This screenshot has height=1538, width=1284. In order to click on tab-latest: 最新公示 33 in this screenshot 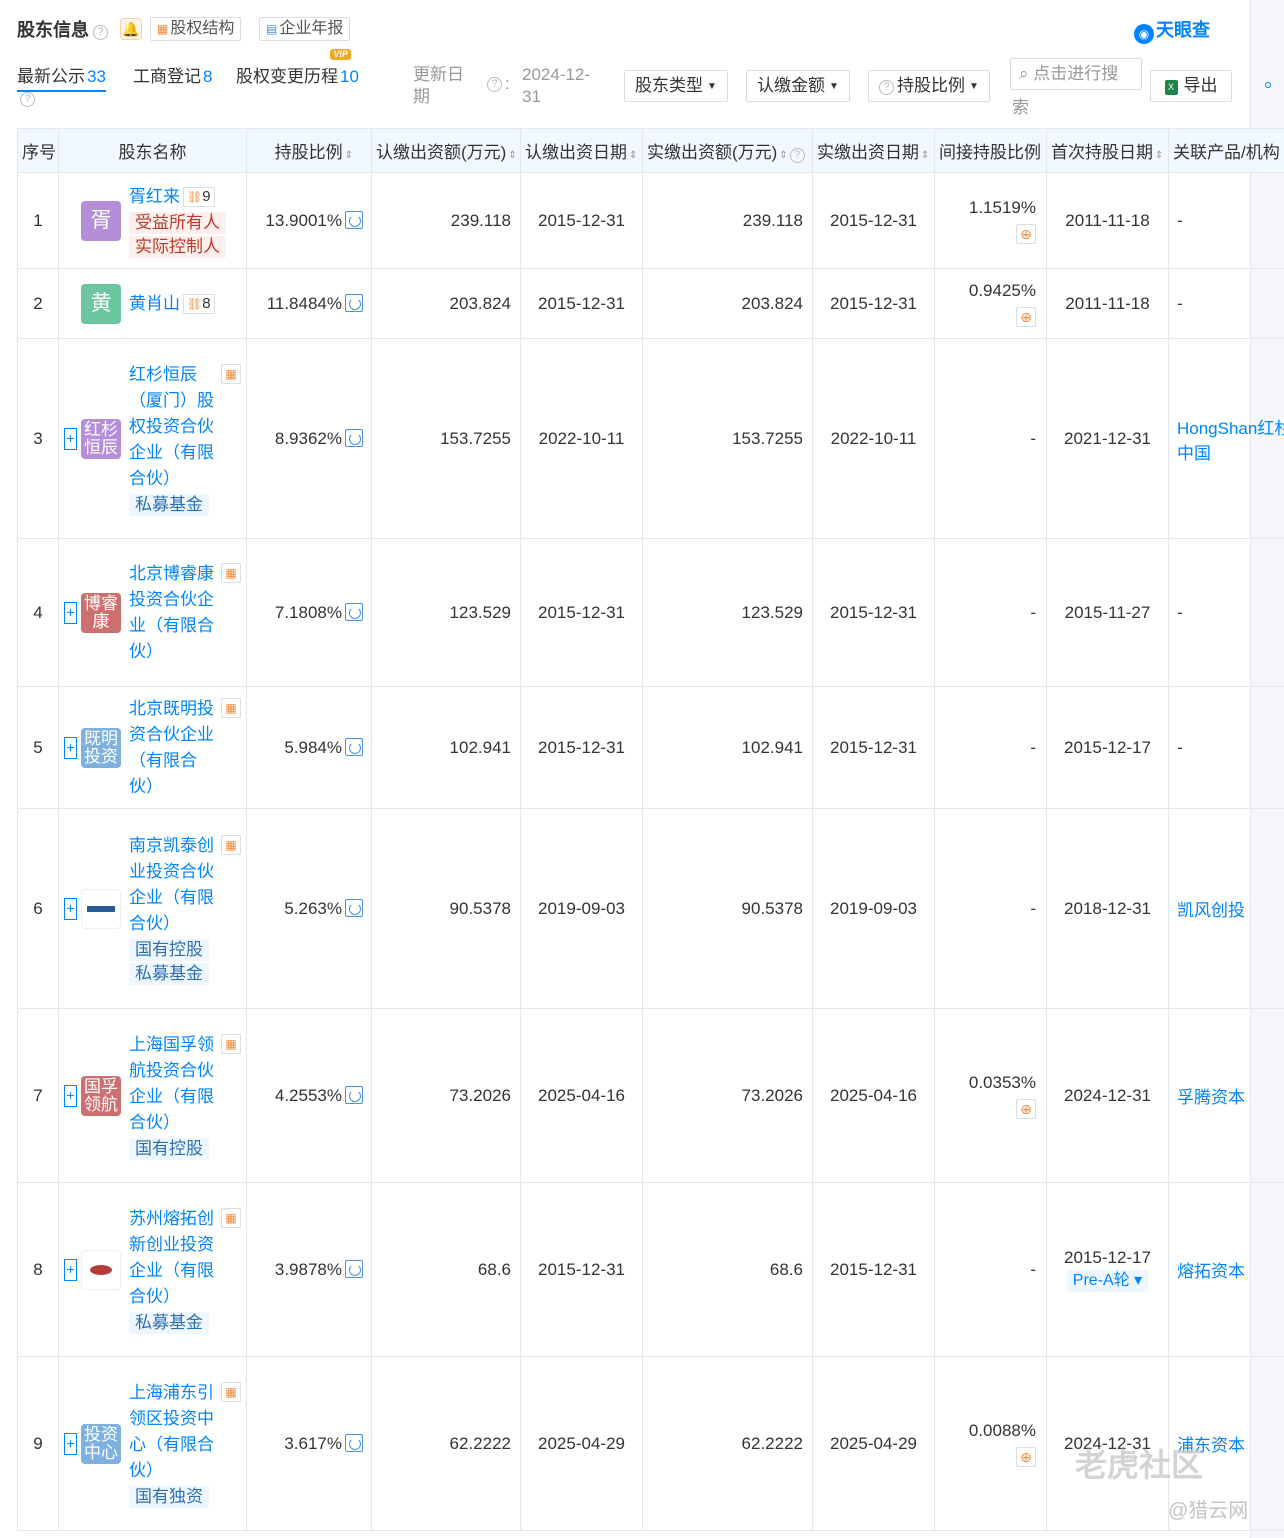, I will do `click(61, 77)`.